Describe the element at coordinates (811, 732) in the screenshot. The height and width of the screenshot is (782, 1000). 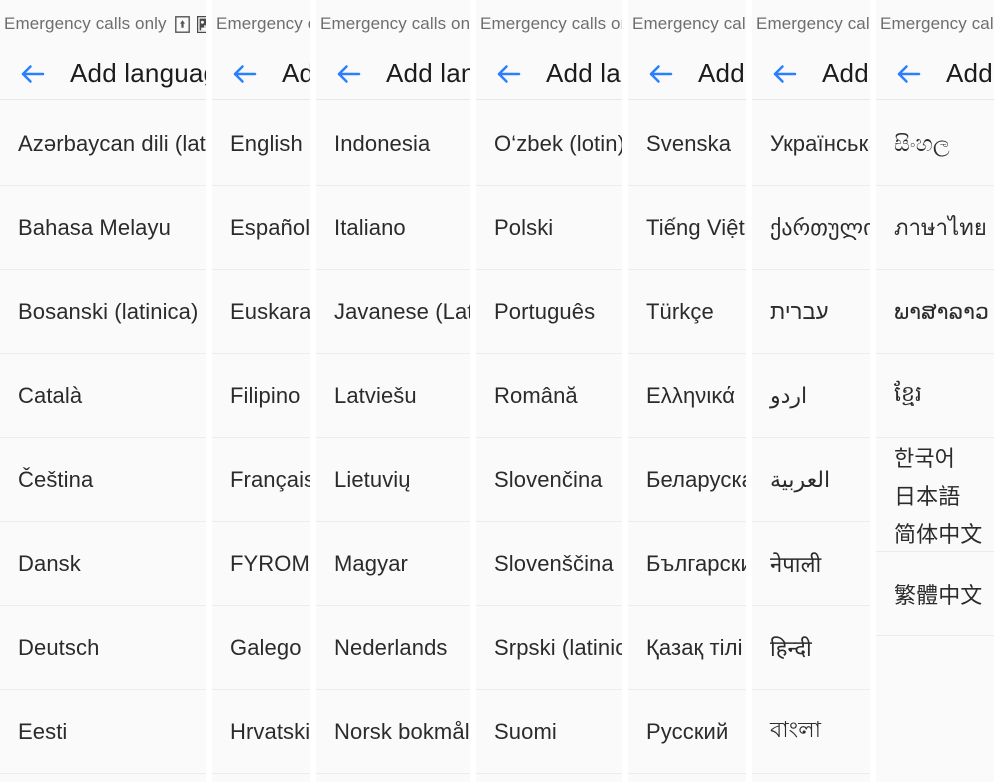
I see `language-list-item: বাংলা` at that location.